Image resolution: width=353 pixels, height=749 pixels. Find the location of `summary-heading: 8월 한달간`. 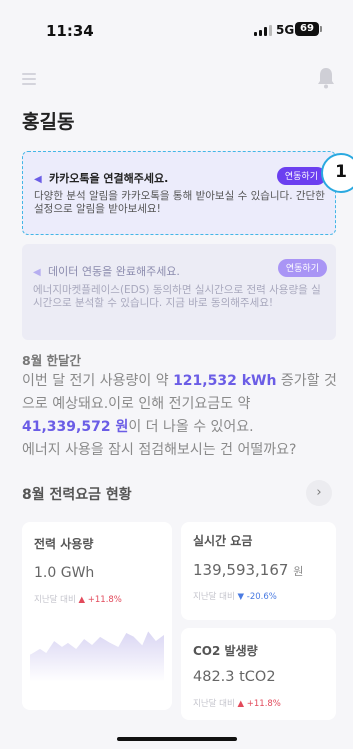

summary-heading: 8월 한달간 is located at coordinates (52, 360).